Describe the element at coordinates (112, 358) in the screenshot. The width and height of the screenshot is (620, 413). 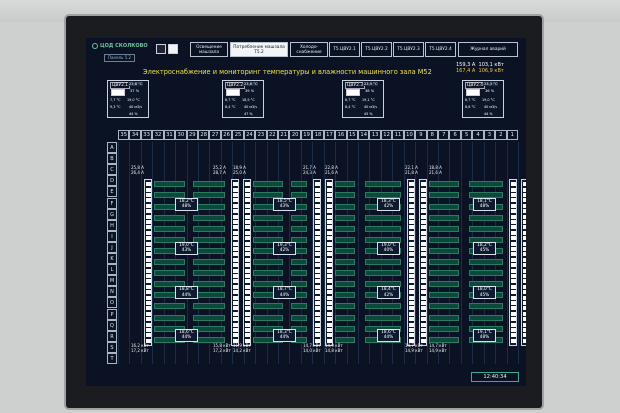
I see `row-header-T: T` at that location.